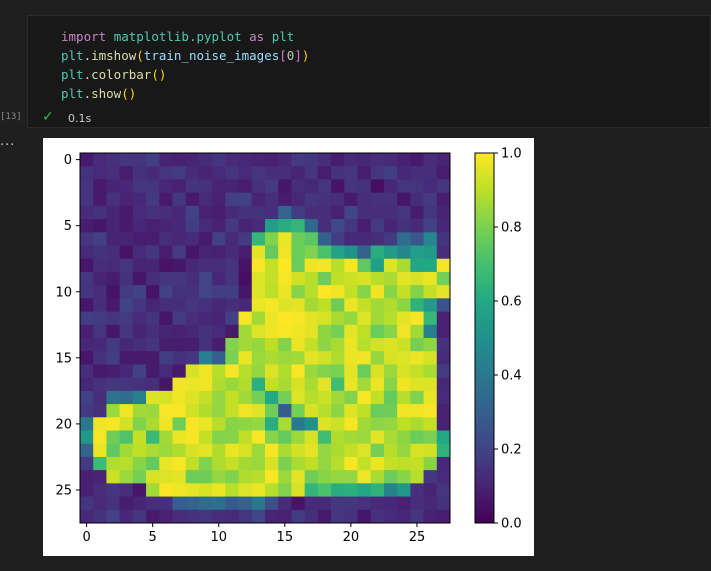  What do you see at coordinates (80, 118) in the screenshot?
I see `execution-time: 0.1s` at bounding box center [80, 118].